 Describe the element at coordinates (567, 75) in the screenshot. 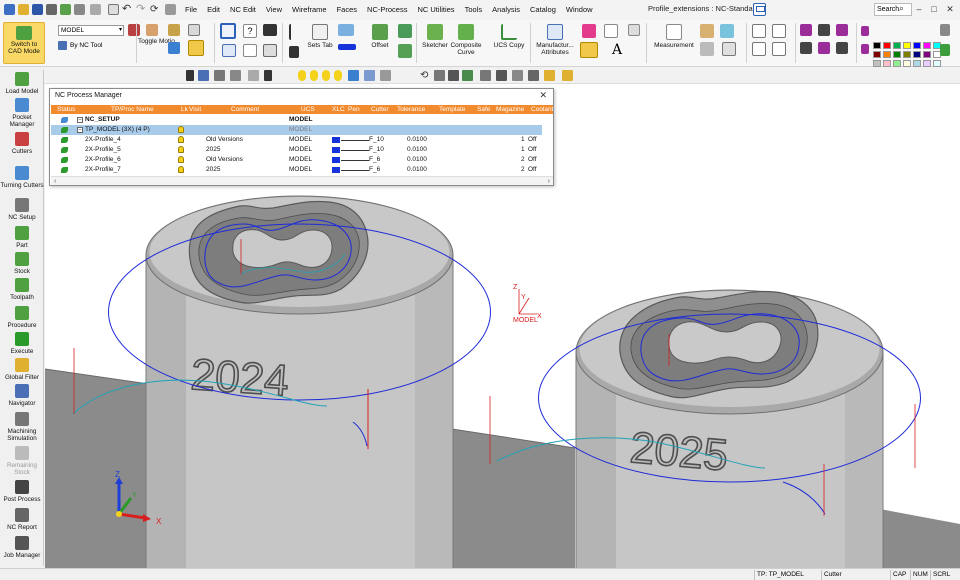

I see `cursor-icon` at that location.